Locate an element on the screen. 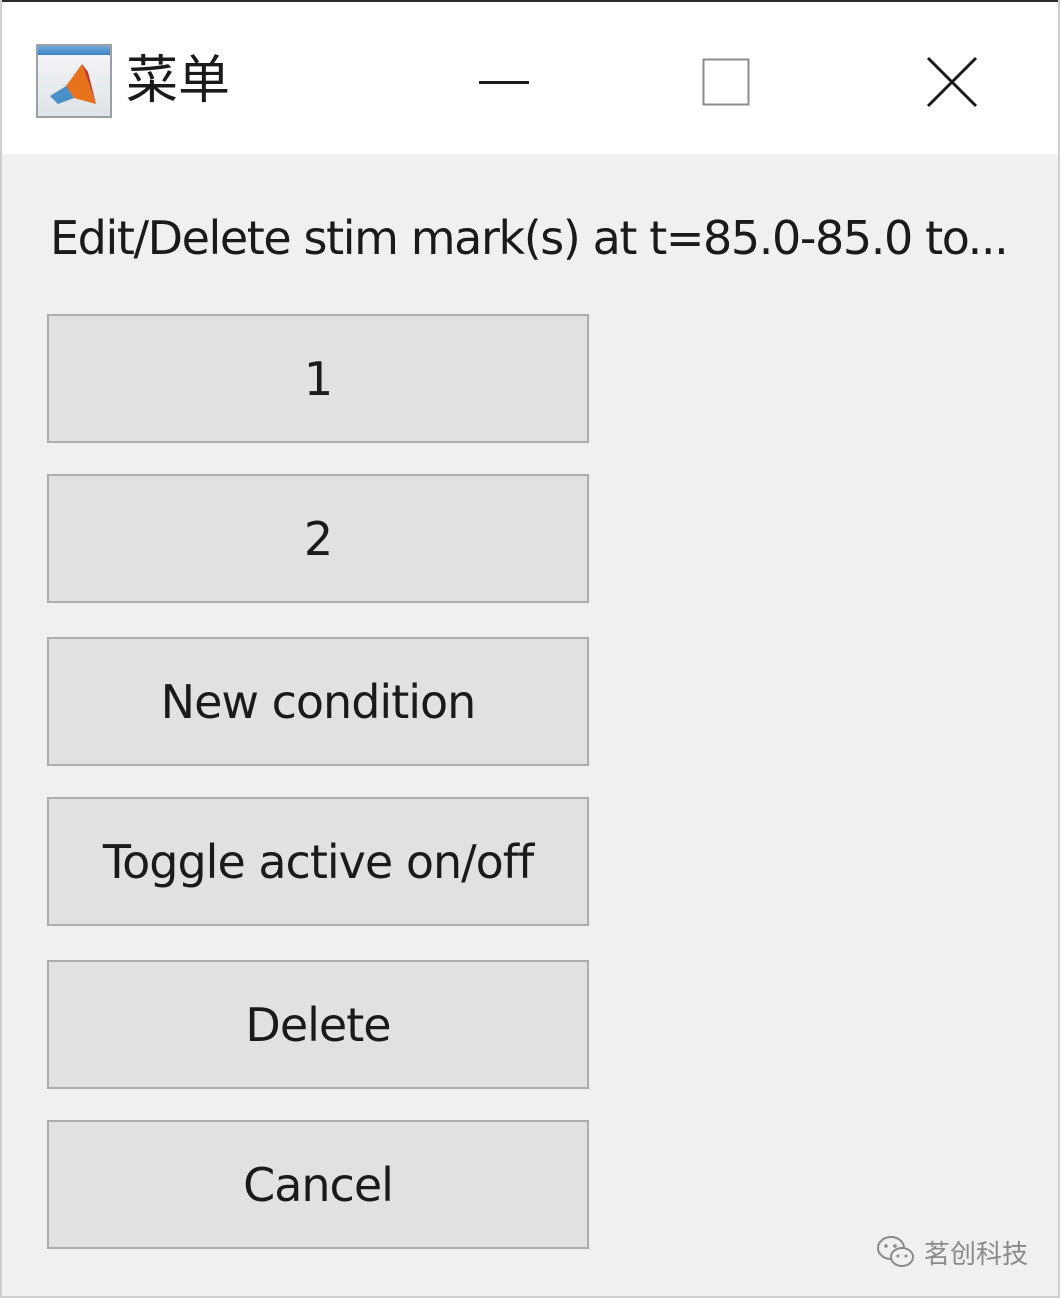  watermark: 茗创科技 is located at coordinates (952, 1252).